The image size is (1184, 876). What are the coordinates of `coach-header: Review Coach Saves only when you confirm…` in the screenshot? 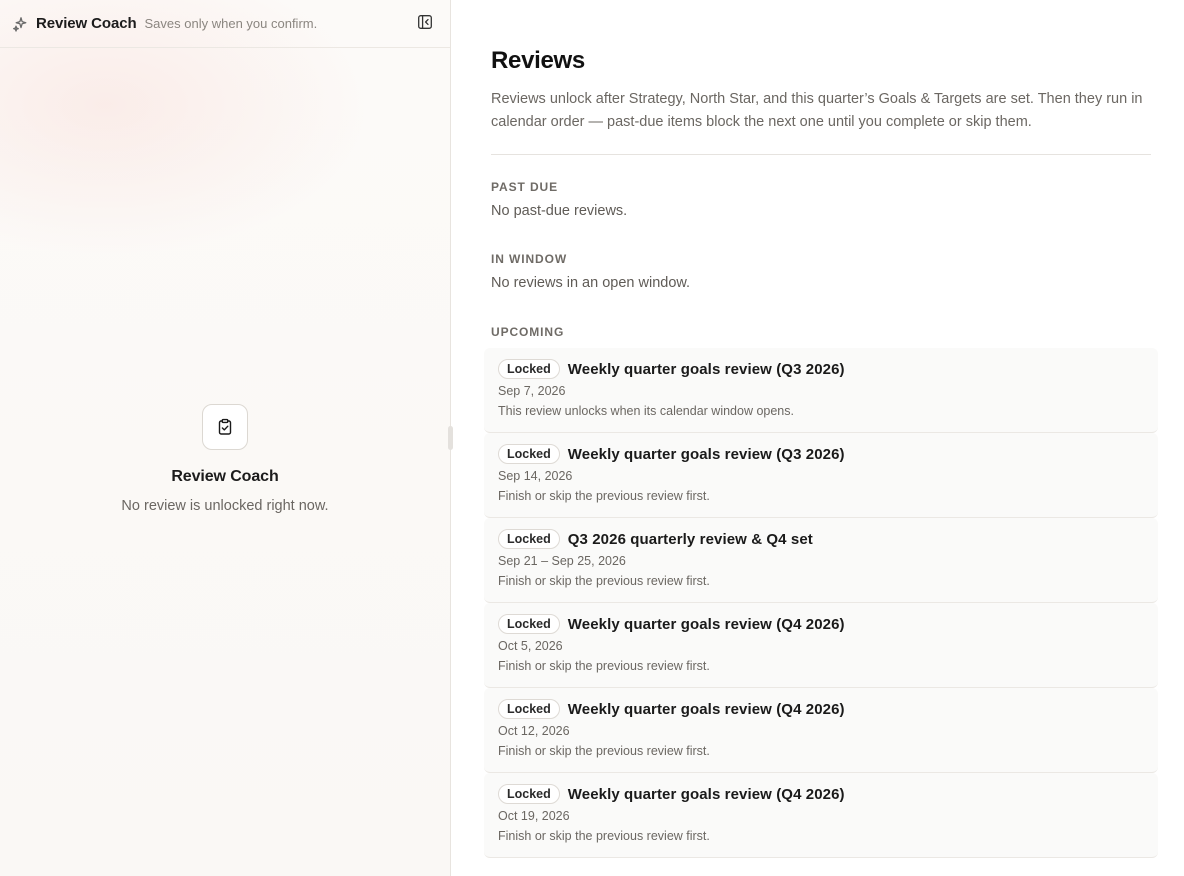 It's located at (225, 24).